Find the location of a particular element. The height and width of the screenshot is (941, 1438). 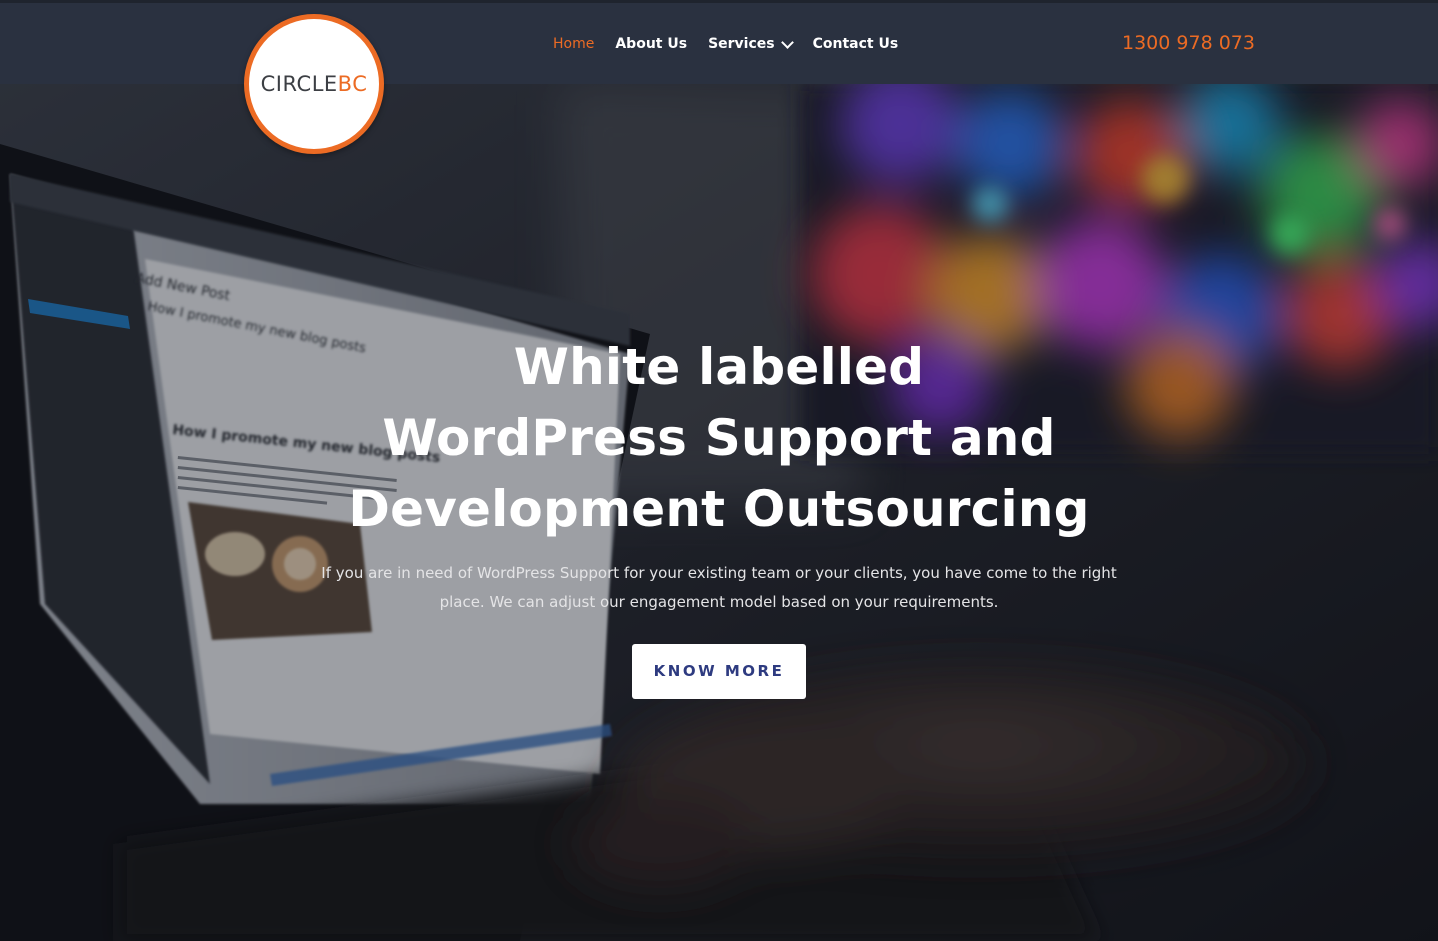

nav-item-about-us: About Us is located at coordinates (651, 44).